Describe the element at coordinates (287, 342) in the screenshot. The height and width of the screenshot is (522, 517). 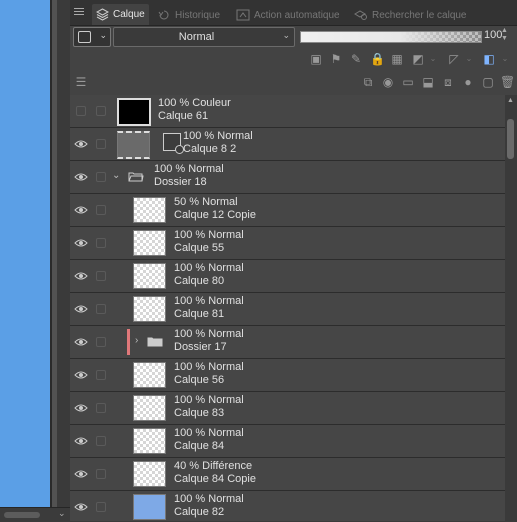
I see `layer-folder-row: › 100 % Normal Dossier 17` at that location.